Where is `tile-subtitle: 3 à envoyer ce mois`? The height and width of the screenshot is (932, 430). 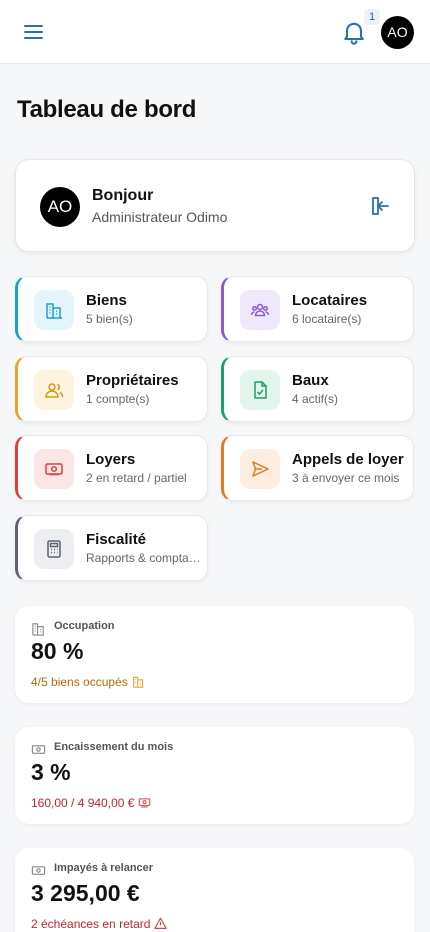 tile-subtitle: 3 à envoyer ce mois is located at coordinates (346, 478).